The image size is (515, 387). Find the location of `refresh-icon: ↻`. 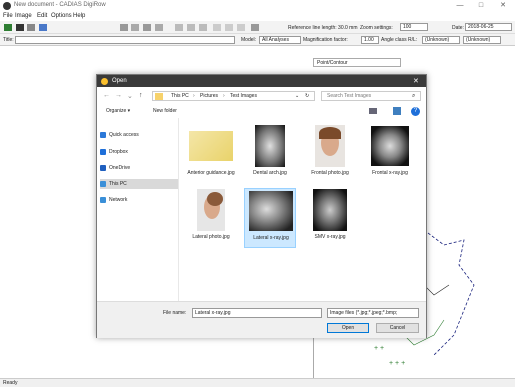

refresh-icon: ↻ is located at coordinates (307, 96).